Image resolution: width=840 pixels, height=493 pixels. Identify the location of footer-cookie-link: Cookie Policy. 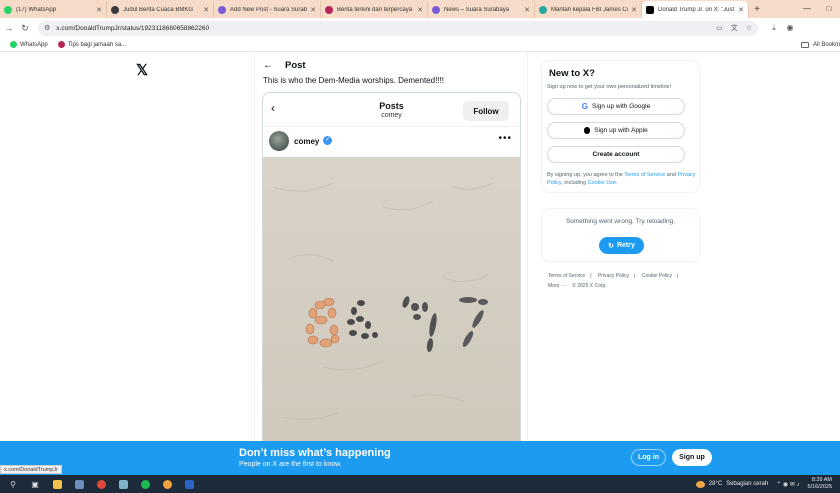
(657, 276).